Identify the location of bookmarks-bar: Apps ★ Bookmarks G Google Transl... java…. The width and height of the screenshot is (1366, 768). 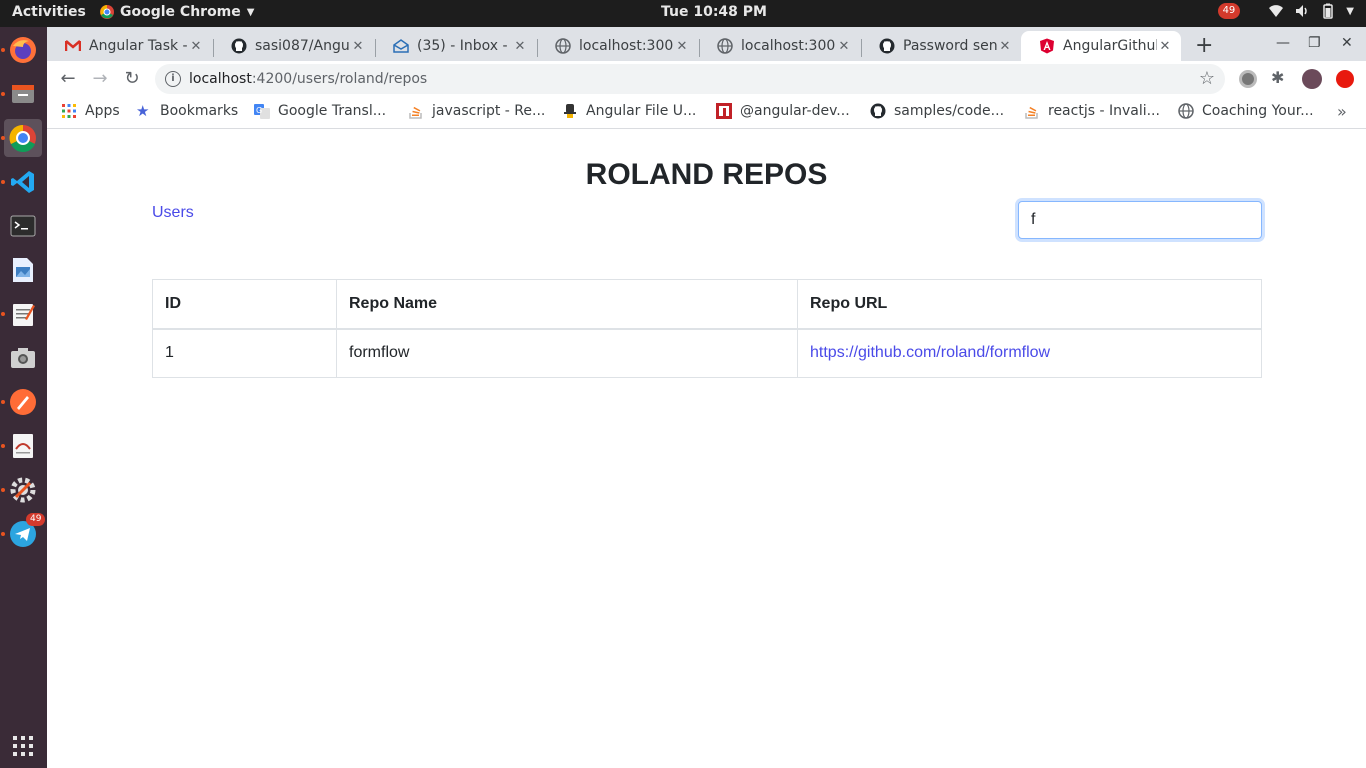
(706, 113).